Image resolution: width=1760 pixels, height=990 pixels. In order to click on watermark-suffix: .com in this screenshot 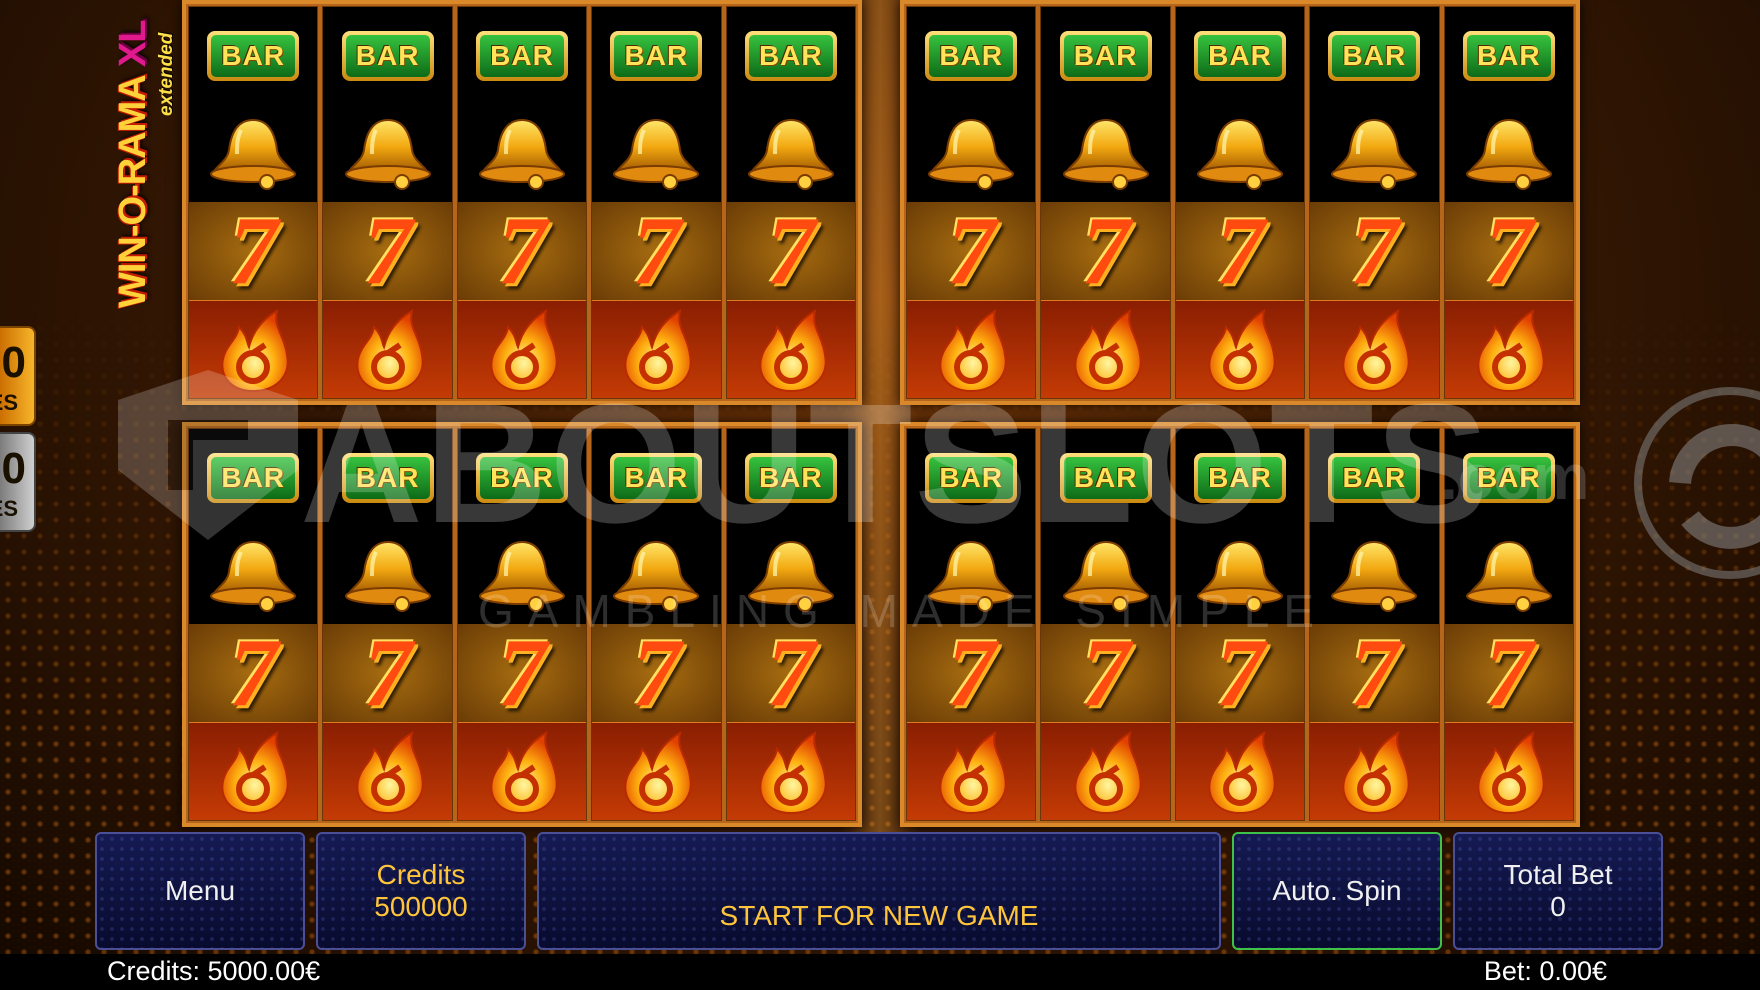, I will do `click(1515, 477)`.